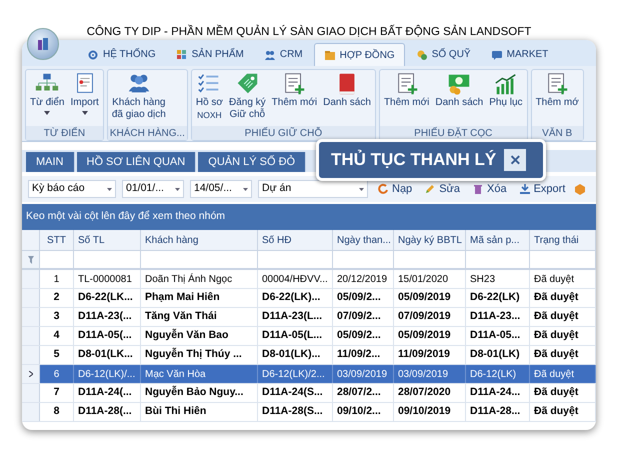 The image size is (618, 455). What do you see at coordinates (506, 90) in the screenshot?
I see `ribbon-button: Phụ lục` at bounding box center [506, 90].